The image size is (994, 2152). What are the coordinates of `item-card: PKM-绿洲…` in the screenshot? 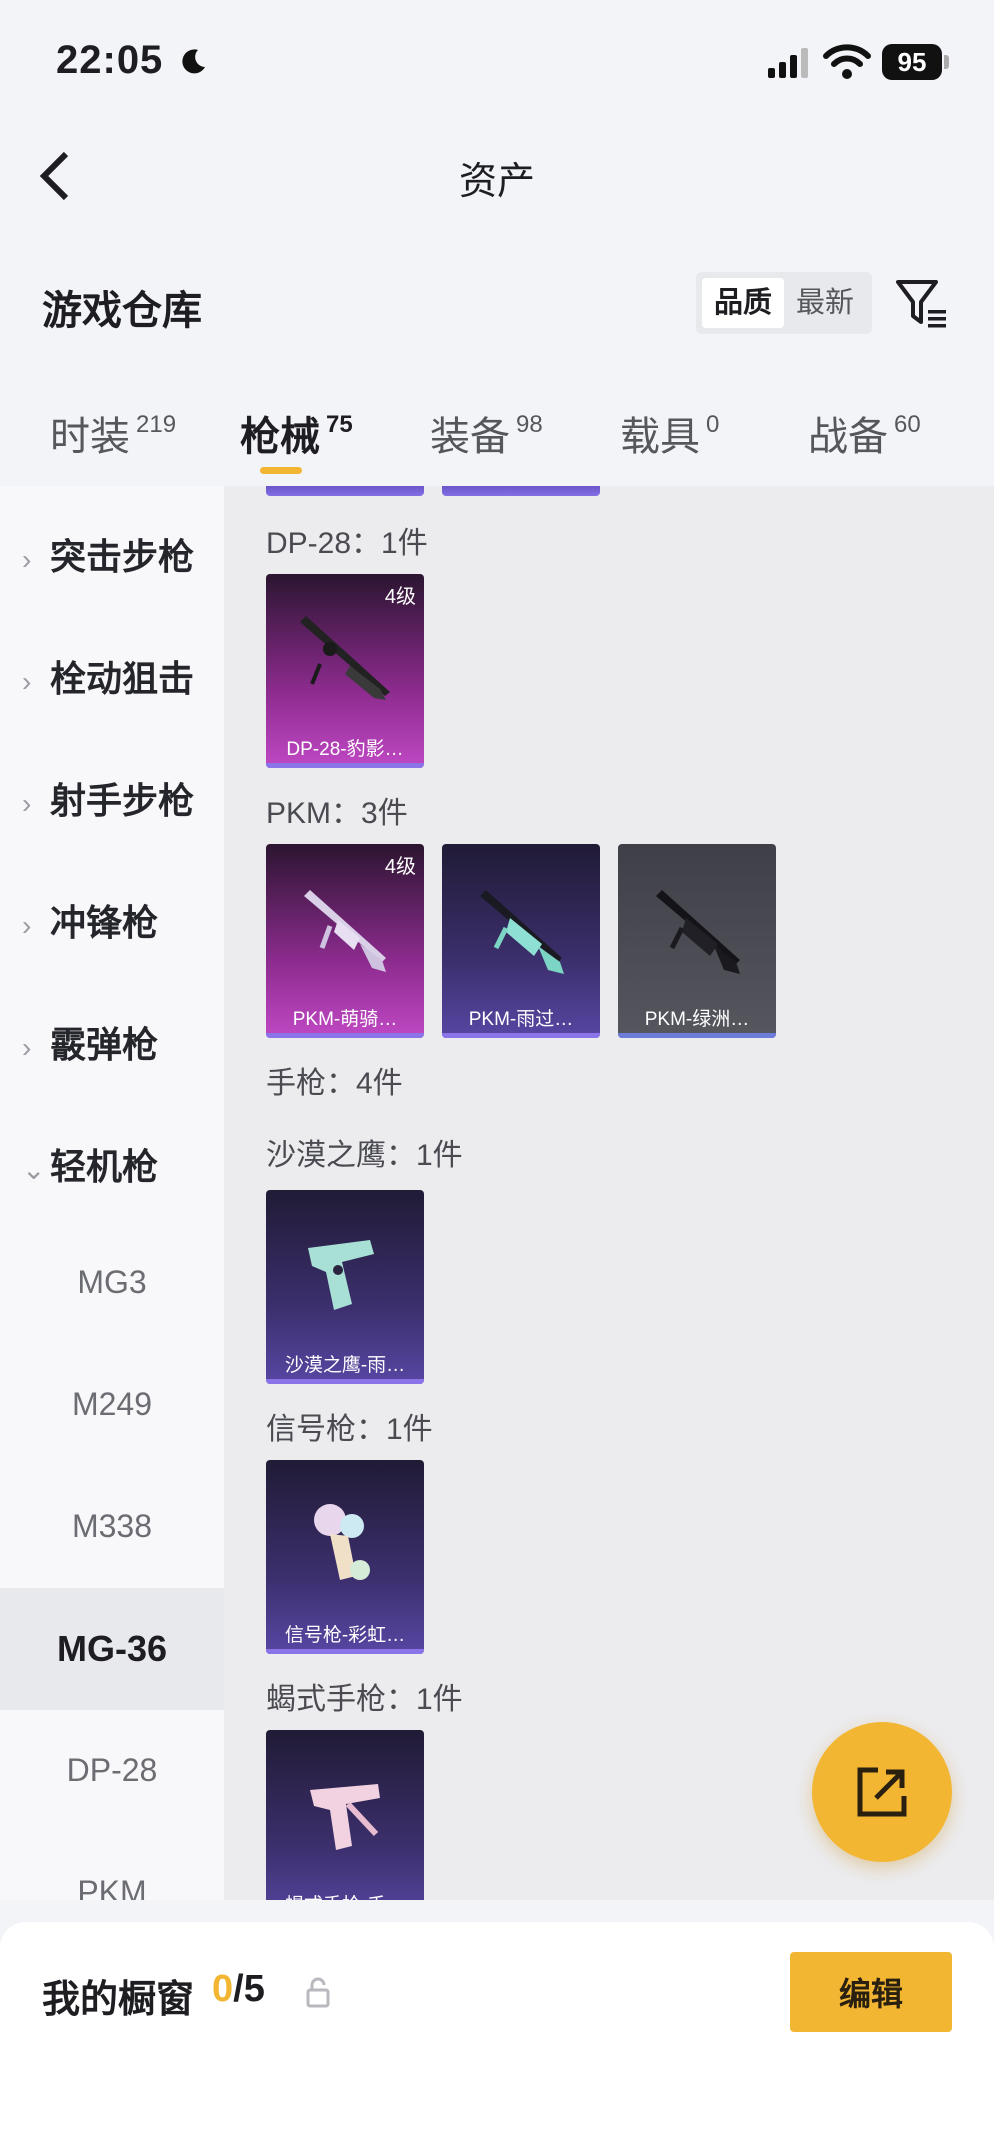 It's located at (697, 941).